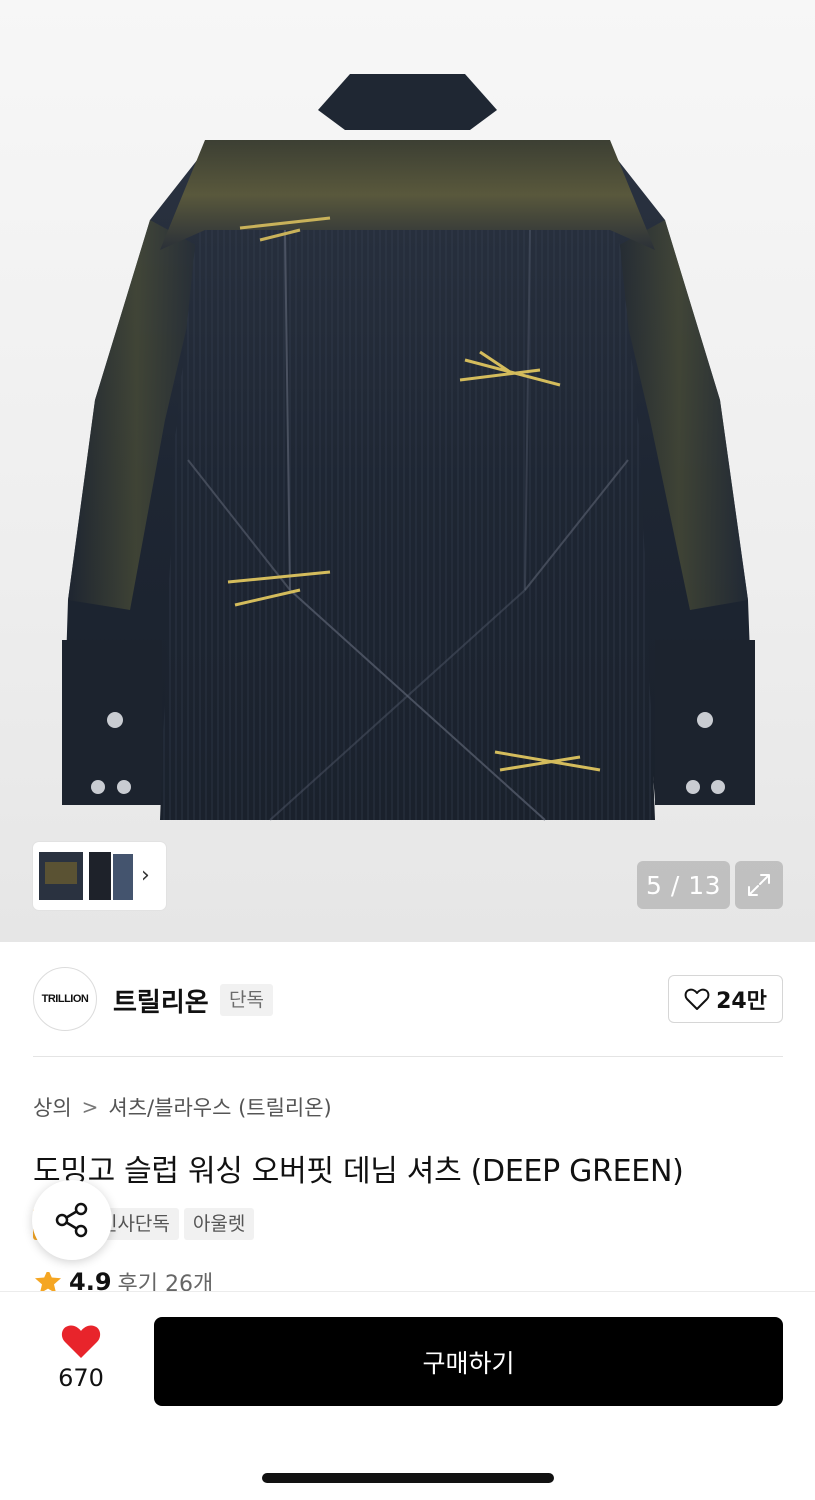 The image size is (815, 1500). What do you see at coordinates (90, 1282) in the screenshot?
I see `rating-score: 4.9` at bounding box center [90, 1282].